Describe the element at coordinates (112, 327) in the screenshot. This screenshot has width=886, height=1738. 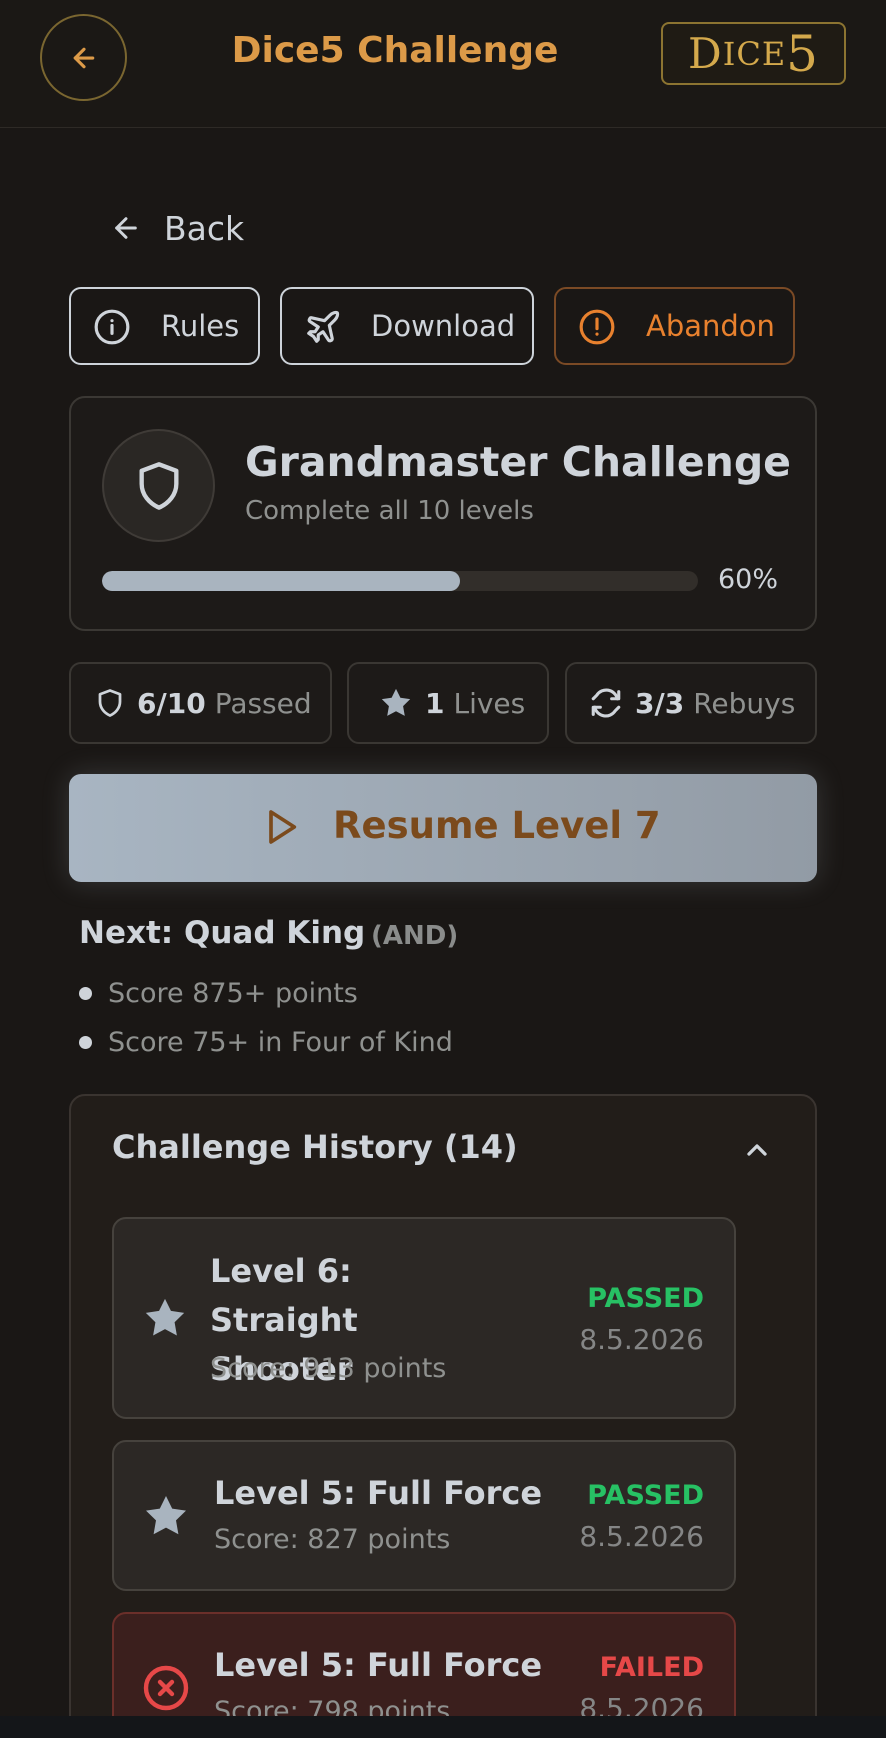
I see `info-icon` at that location.